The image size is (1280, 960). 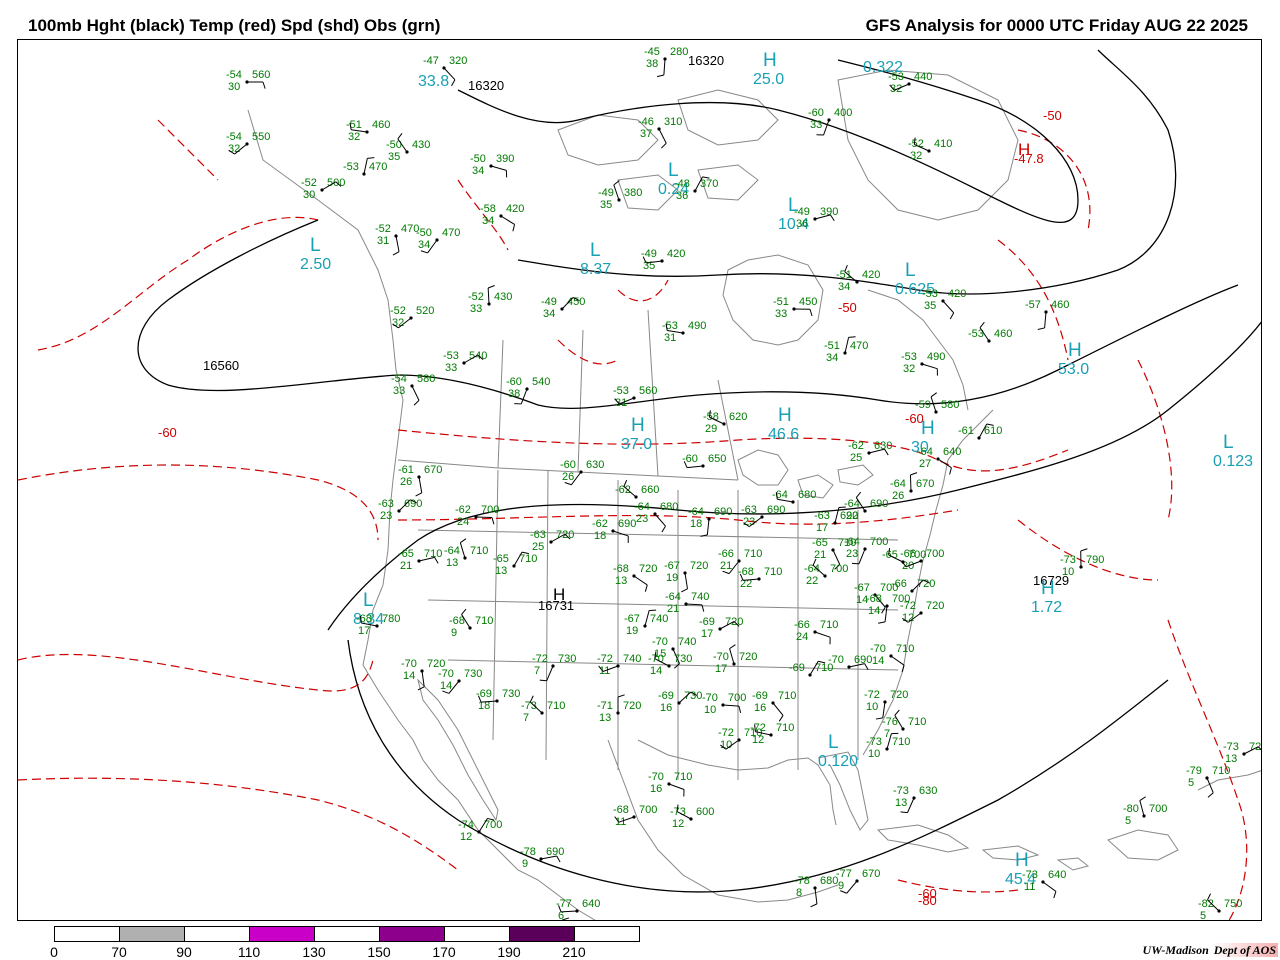 What do you see at coordinates (425, 311) in the screenshot?
I see `station-height: 520` at bounding box center [425, 311].